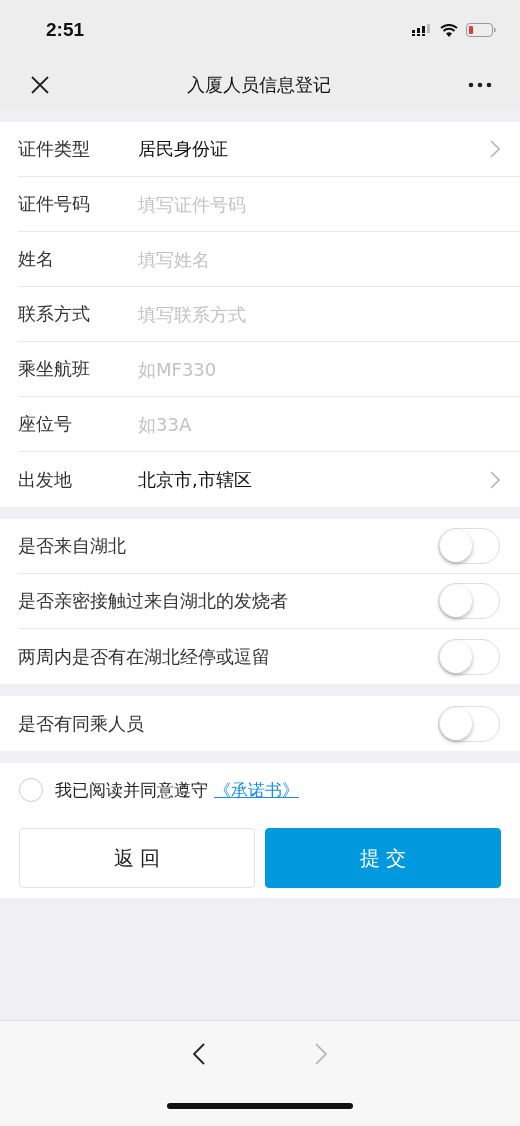 The image size is (520, 1126). Describe the element at coordinates (480, 85) in the screenshot. I see `more-icon` at that location.